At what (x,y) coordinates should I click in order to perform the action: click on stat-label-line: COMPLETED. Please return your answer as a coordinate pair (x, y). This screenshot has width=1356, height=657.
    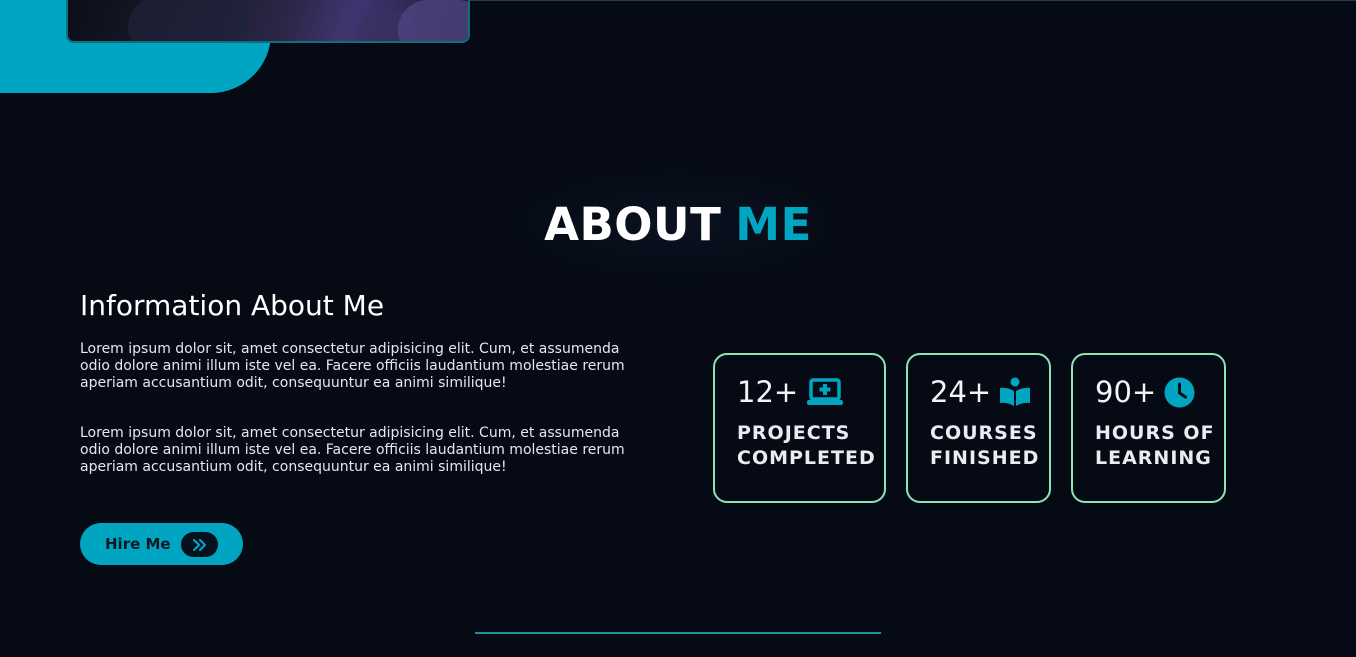
    Looking at the image, I should click on (806, 458).